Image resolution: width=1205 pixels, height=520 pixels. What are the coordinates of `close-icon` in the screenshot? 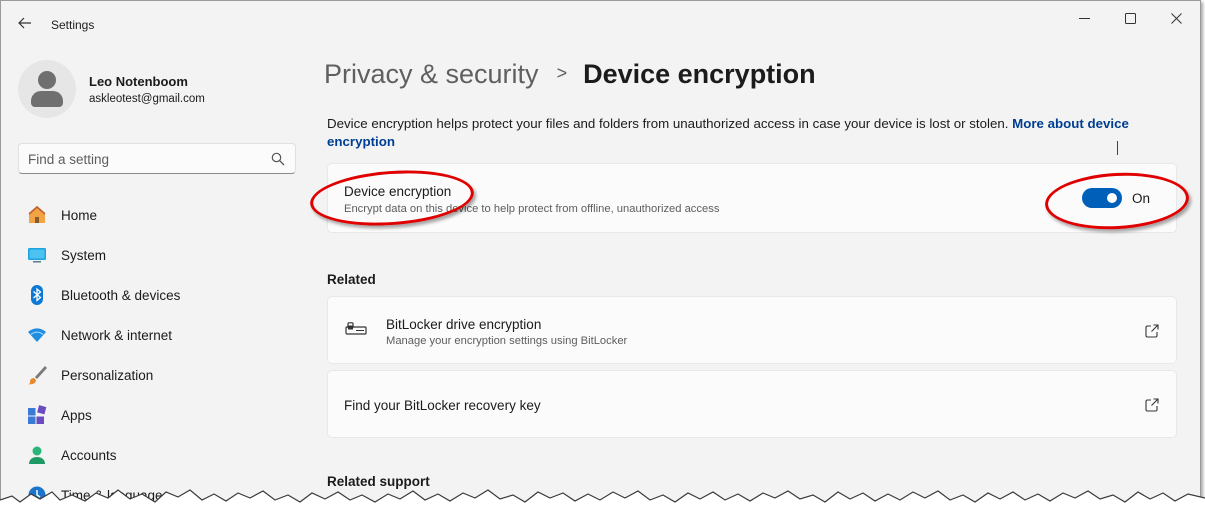 It's located at (1176, 18).